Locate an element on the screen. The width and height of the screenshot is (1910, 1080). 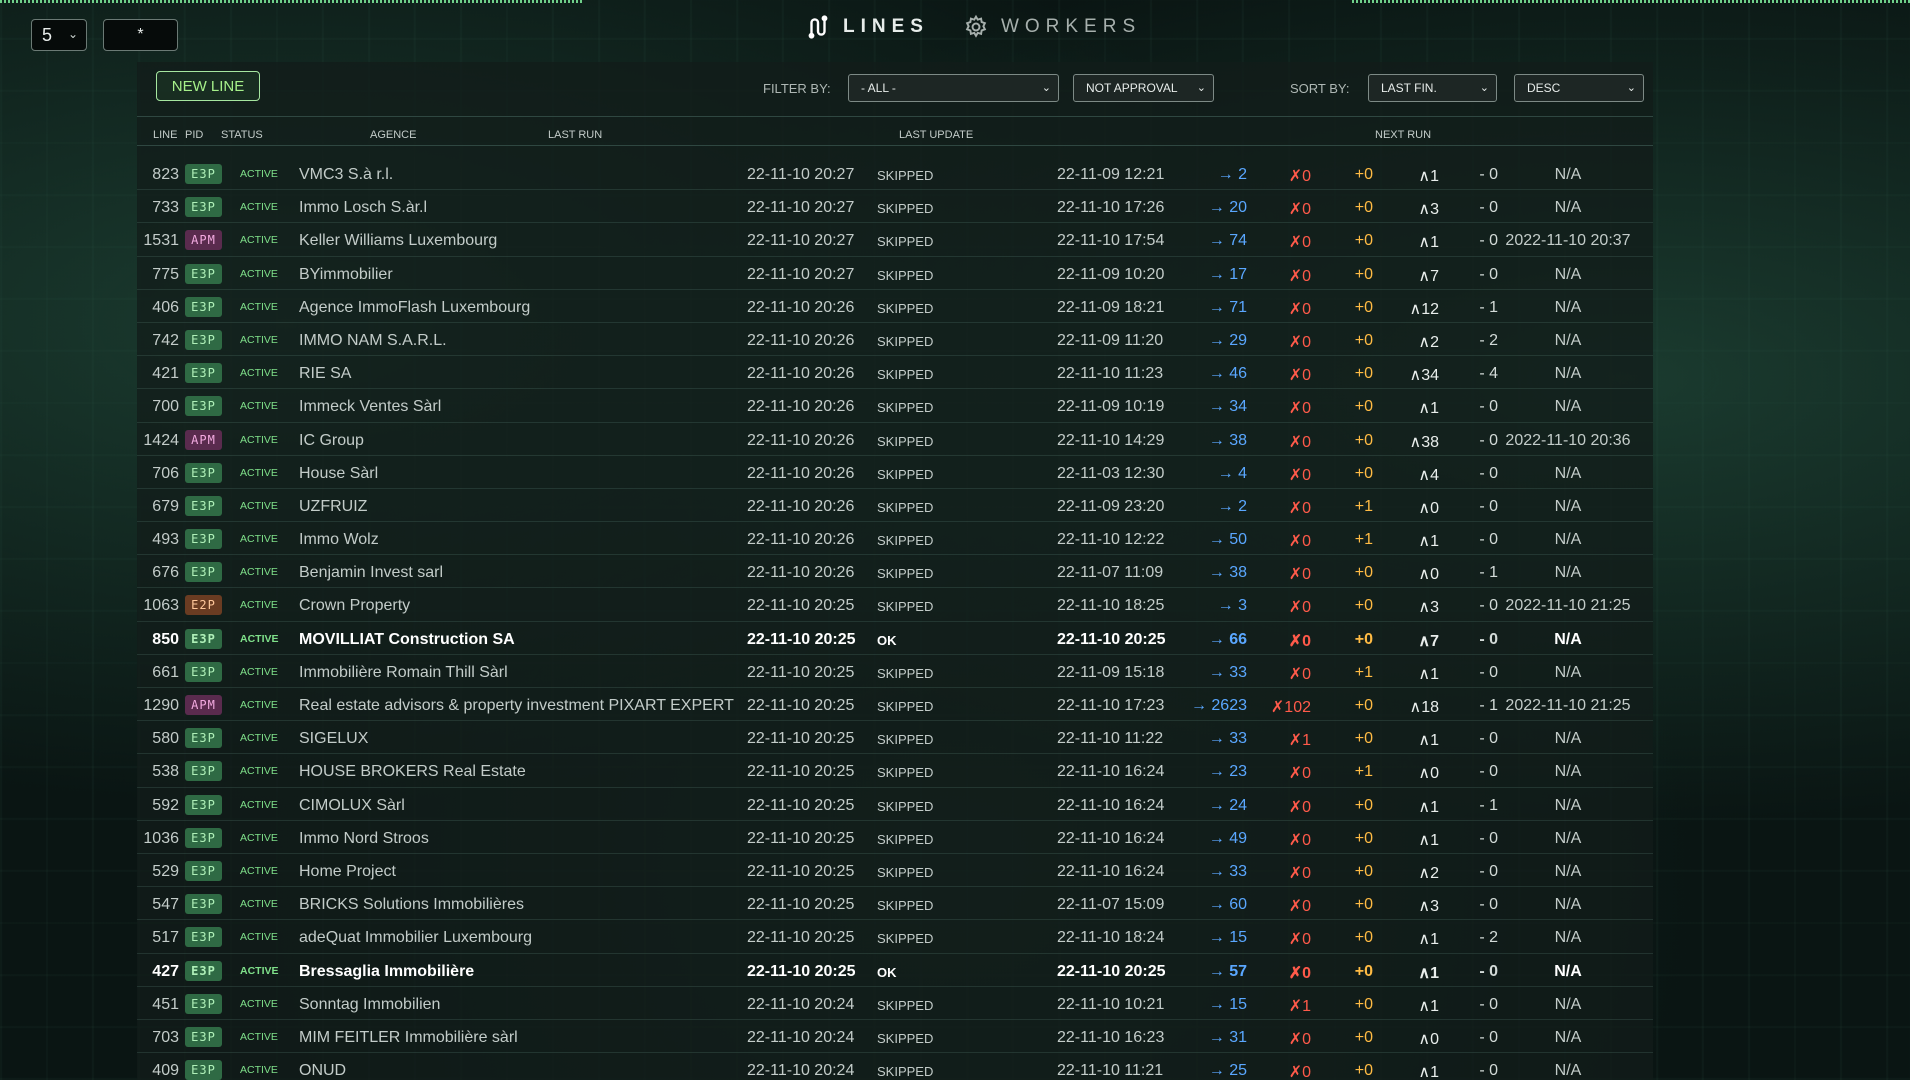
row-next-run: 2022-11-10 20:37 is located at coordinates (1568, 241).